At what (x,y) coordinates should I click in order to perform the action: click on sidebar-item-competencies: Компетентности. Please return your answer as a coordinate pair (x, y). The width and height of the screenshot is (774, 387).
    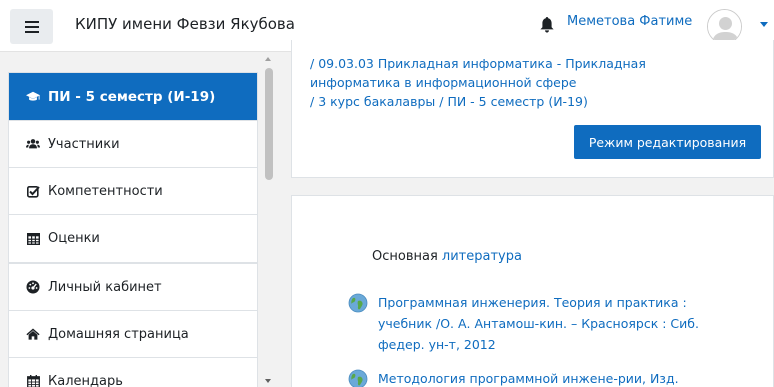
    Looking at the image, I should click on (133, 191).